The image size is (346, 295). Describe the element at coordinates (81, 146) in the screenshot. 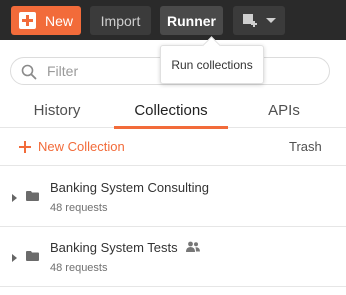

I see `new-collection-label: New Collection` at that location.